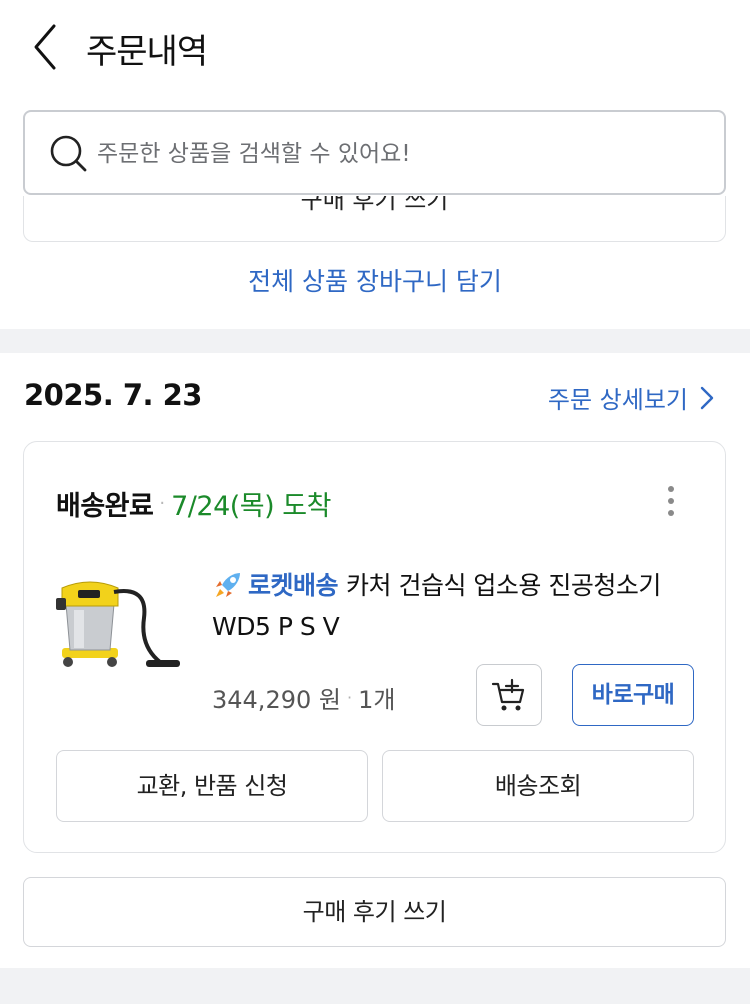 Image resolution: width=750 pixels, height=1004 pixels. I want to click on search-input, so click(397, 154).